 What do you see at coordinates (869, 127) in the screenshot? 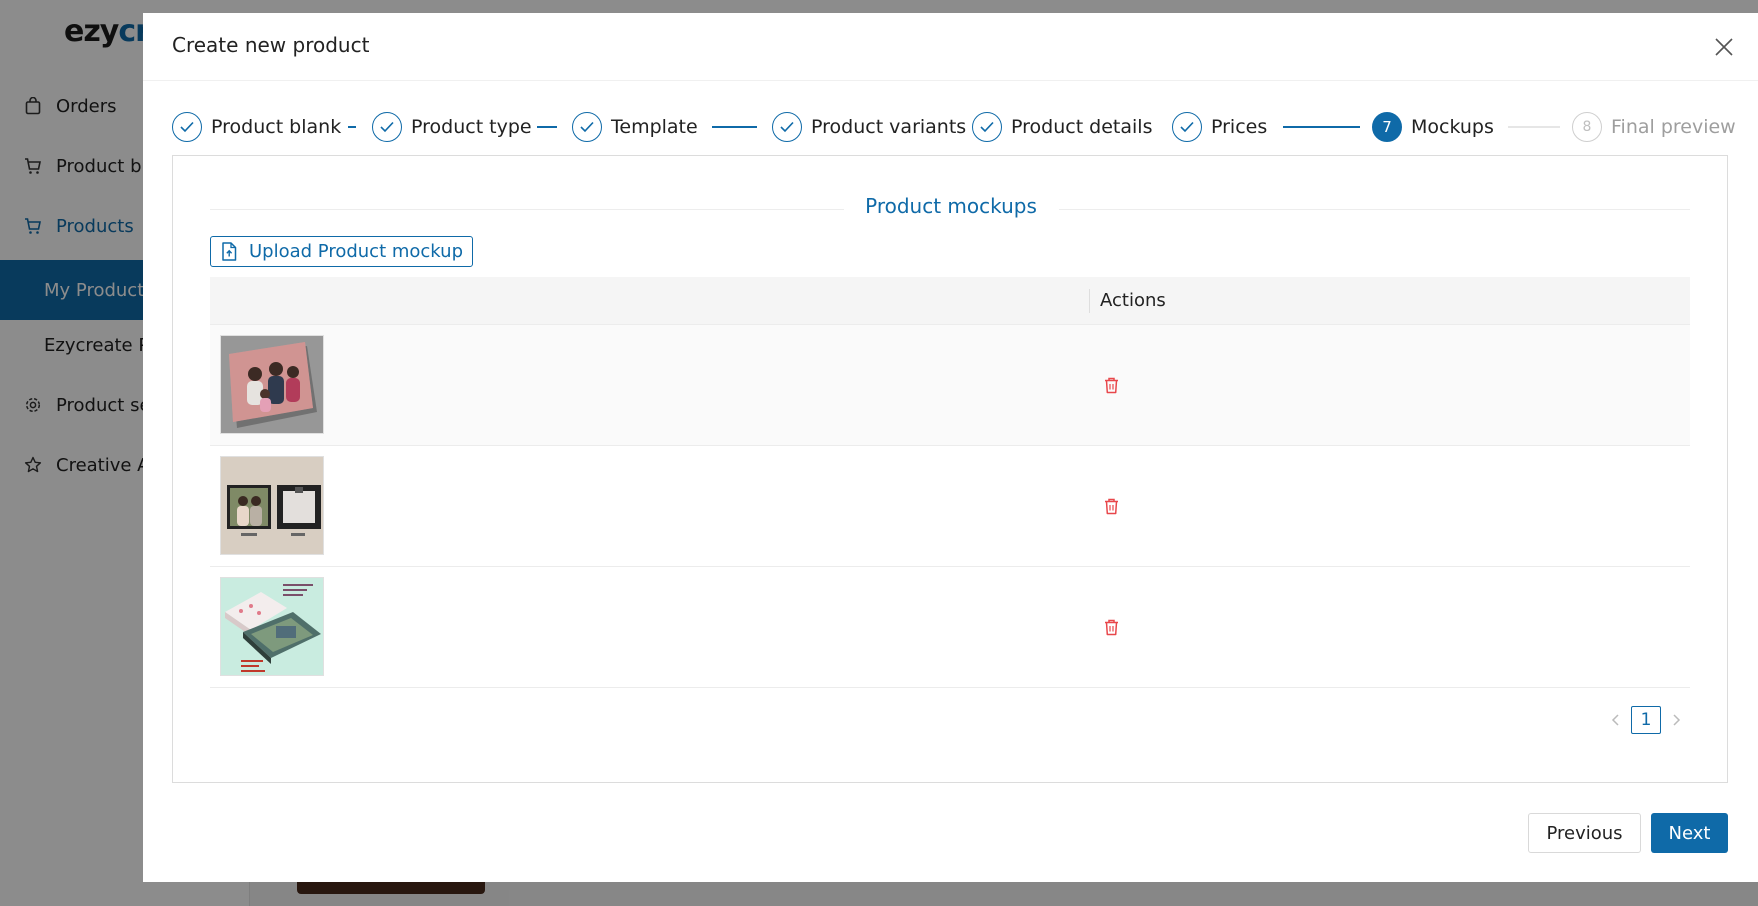
I see `step-product-variants: Product variants` at bounding box center [869, 127].